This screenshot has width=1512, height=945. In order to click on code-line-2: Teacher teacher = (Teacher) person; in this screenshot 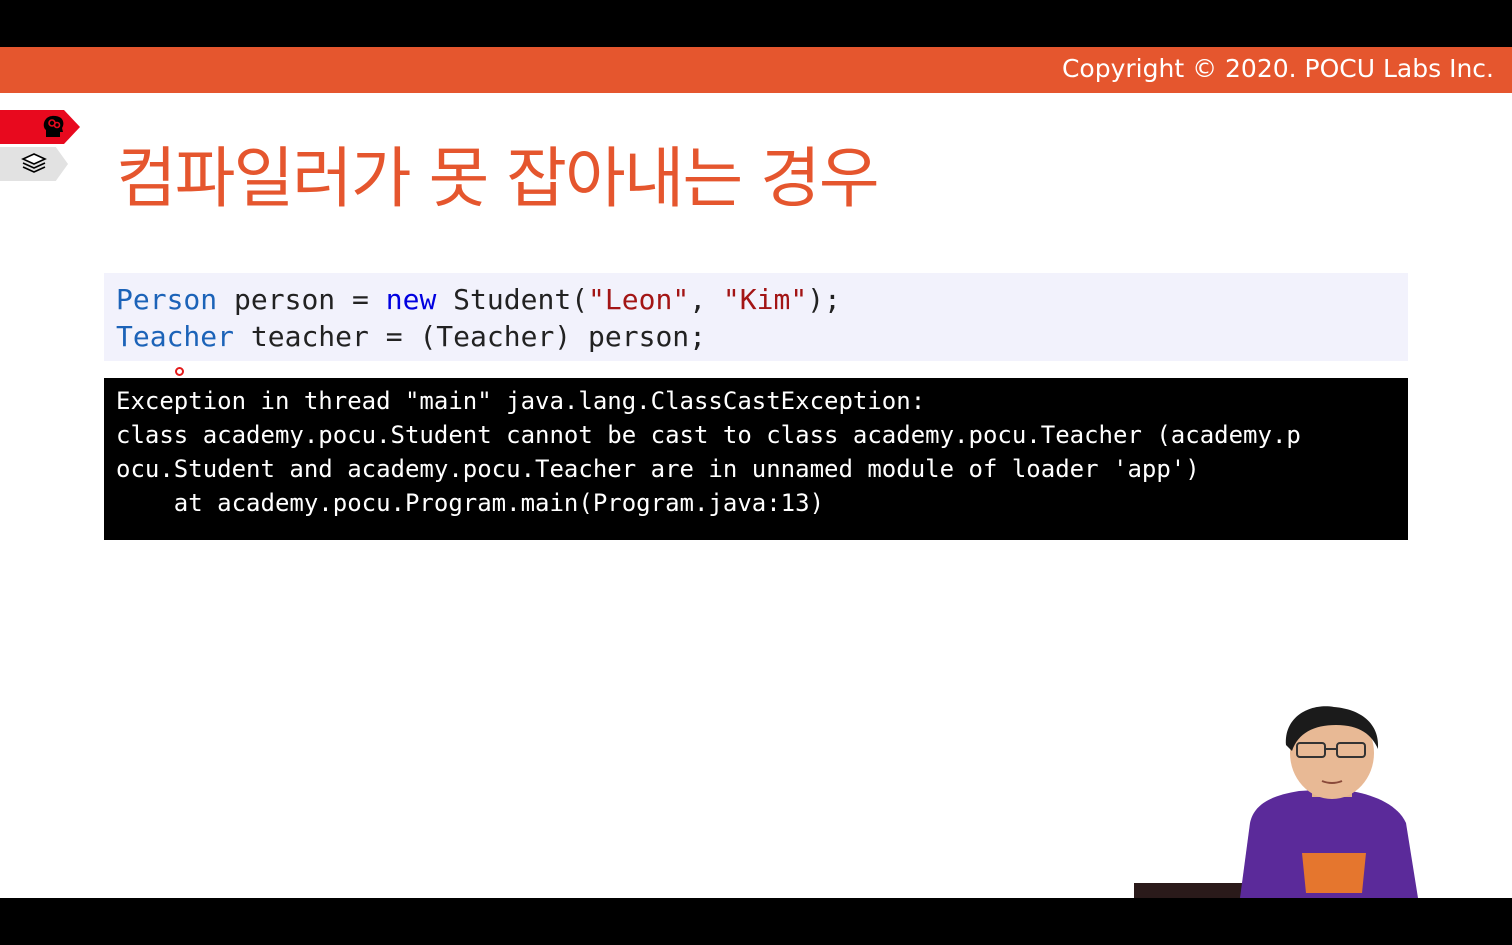, I will do `click(756, 336)`.